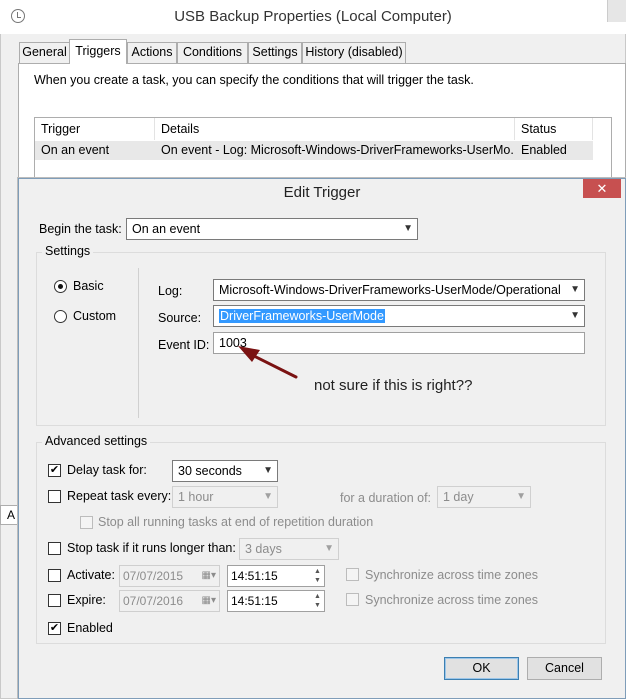 This screenshot has width=626, height=699. Describe the element at coordinates (98, 51) in the screenshot. I see `tab-triggers: Triggers` at that location.